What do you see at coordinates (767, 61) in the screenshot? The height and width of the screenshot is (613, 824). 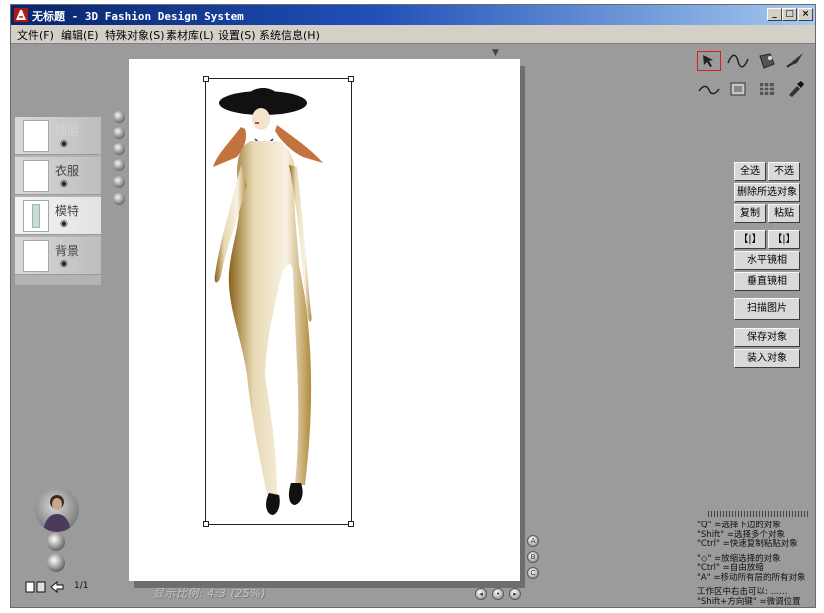 I see `fill-tool-icon` at bounding box center [767, 61].